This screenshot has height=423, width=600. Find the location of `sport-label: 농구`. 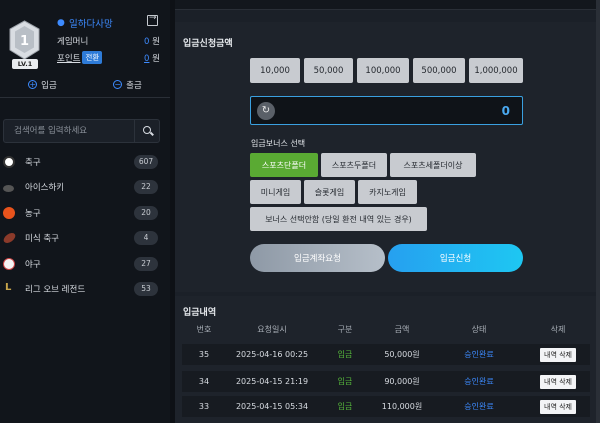

sport-label: 농구 is located at coordinates (33, 213).